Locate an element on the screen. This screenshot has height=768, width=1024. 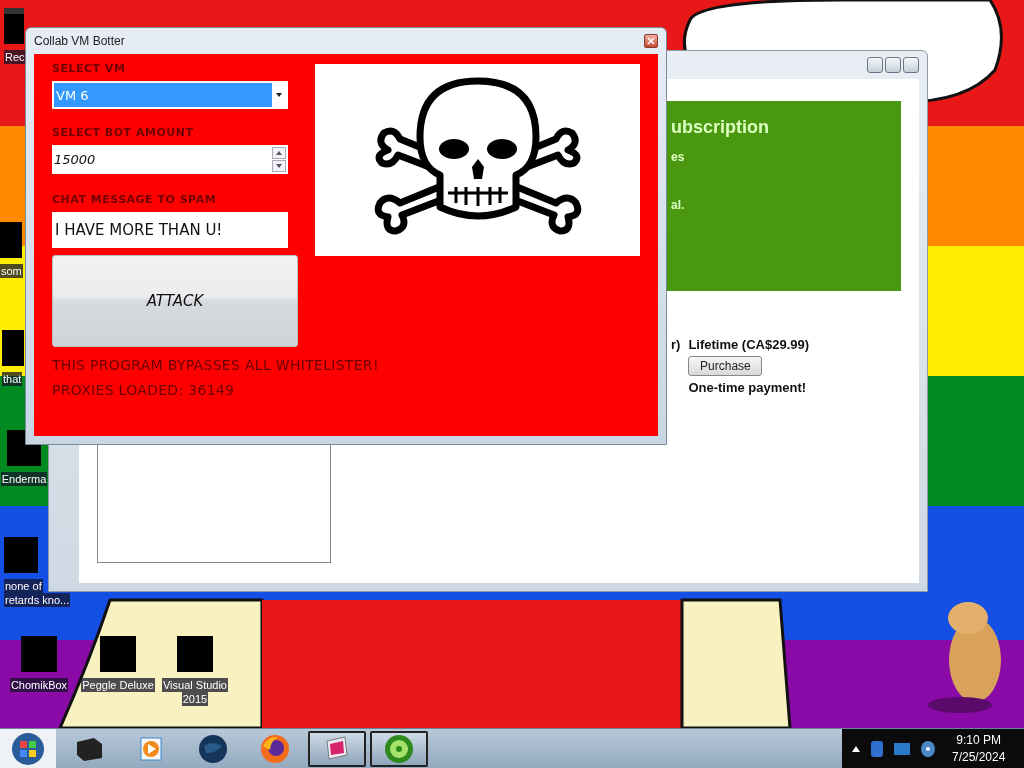
icon-label: Enderma is located at coordinates (24, 479).